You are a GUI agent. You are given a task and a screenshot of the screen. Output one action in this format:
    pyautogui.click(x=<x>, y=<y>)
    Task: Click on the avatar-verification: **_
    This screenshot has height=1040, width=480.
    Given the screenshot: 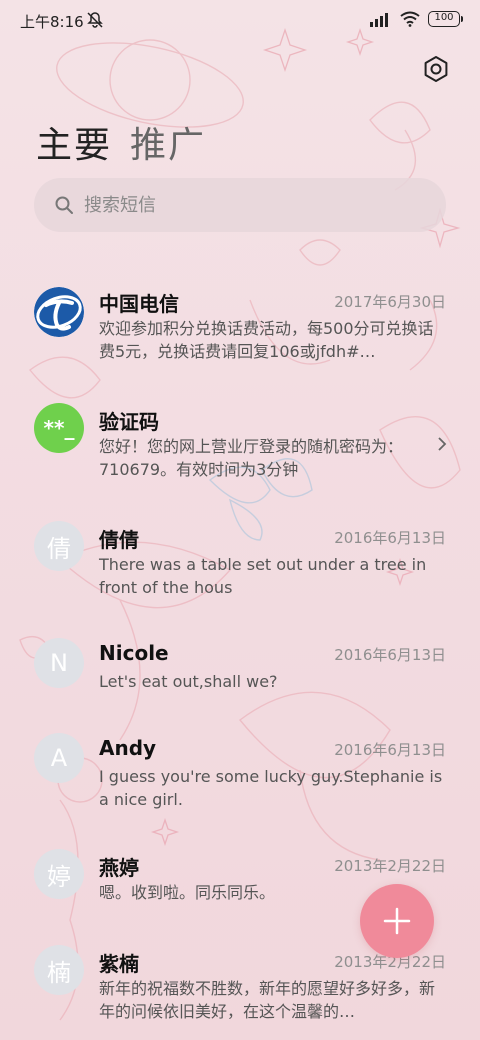 What is the action you would take?
    pyautogui.click(x=59, y=428)
    